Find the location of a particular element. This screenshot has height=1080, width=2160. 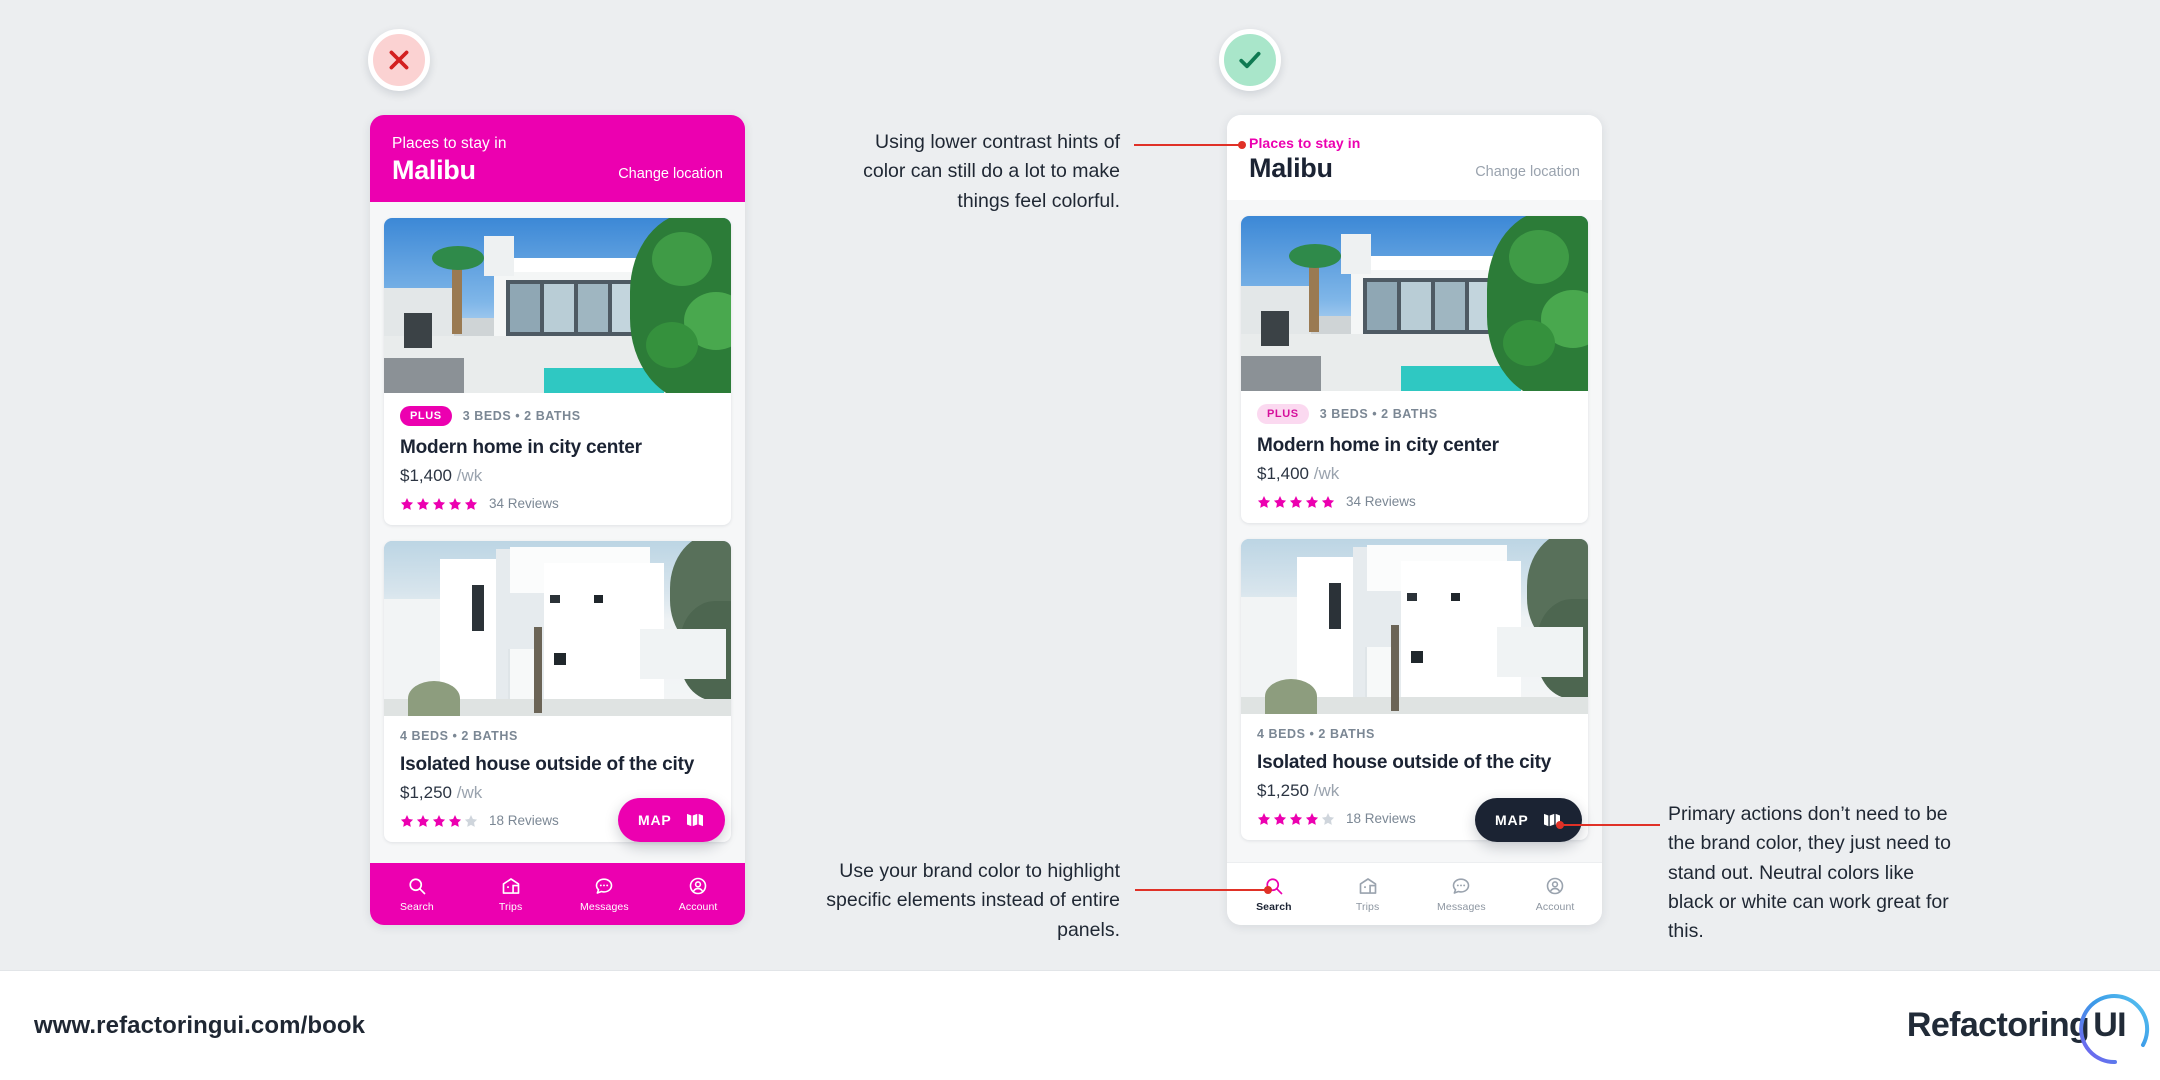

bottom-nav-bad: Search Trips Messages Account is located at coordinates (557, 894).